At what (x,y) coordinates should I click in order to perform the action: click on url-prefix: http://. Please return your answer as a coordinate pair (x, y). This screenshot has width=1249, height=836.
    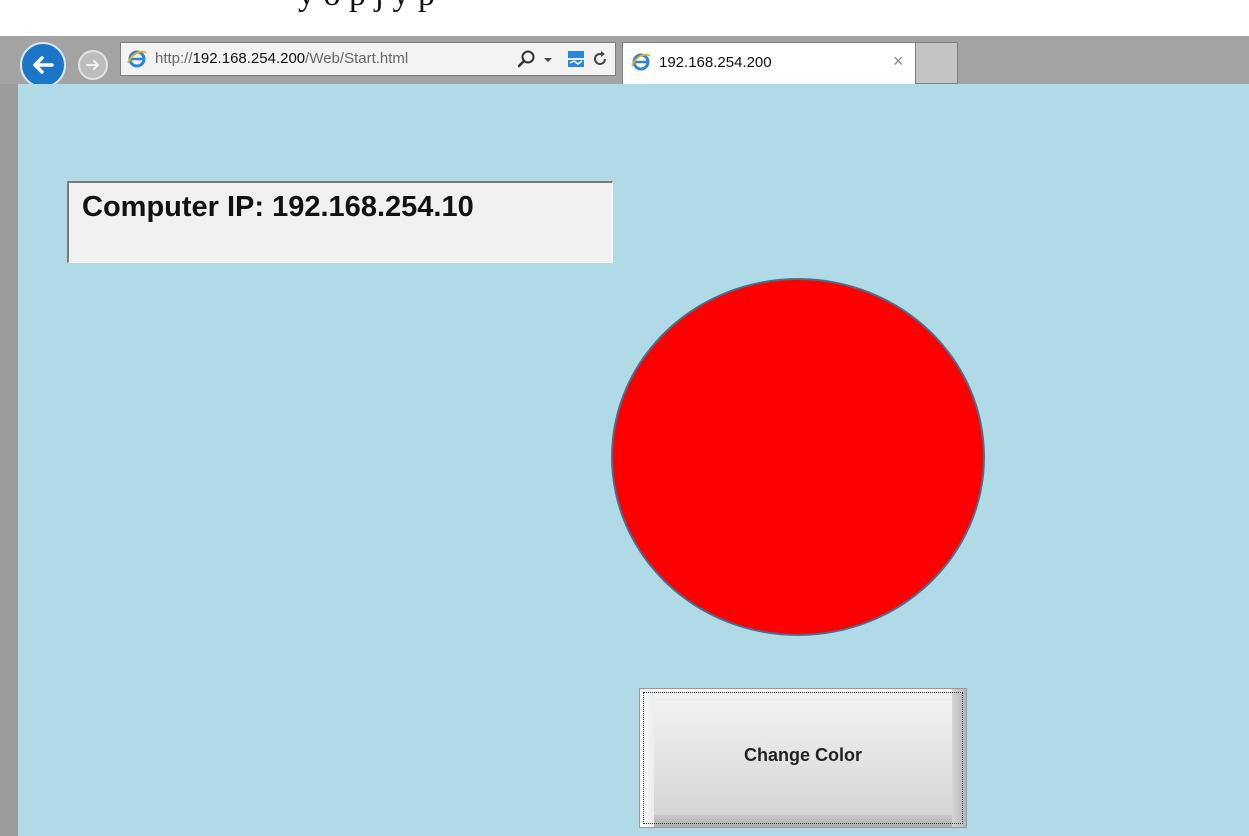
    Looking at the image, I should click on (174, 58).